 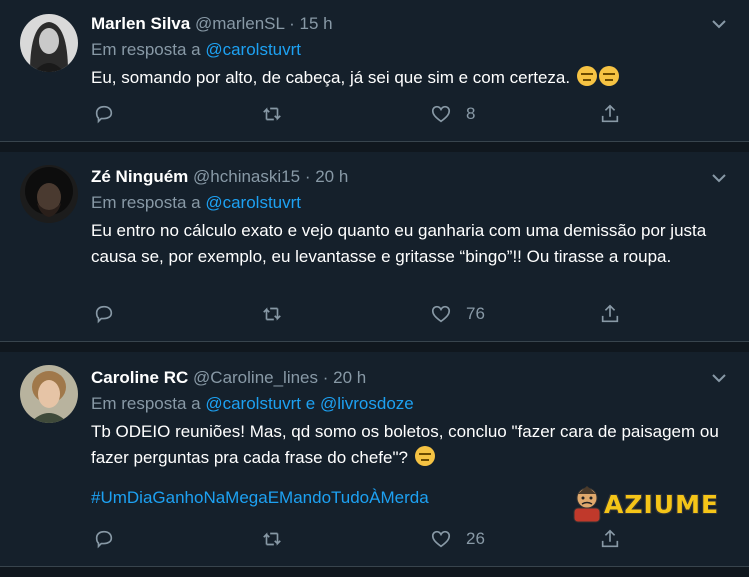 I want to click on author-name: Marlen Silva, so click(x=140, y=23).